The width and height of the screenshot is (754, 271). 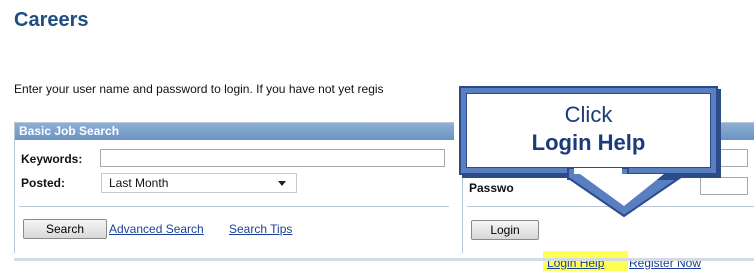 I want to click on instruction-callout: Click Login Help, so click(x=588, y=130).